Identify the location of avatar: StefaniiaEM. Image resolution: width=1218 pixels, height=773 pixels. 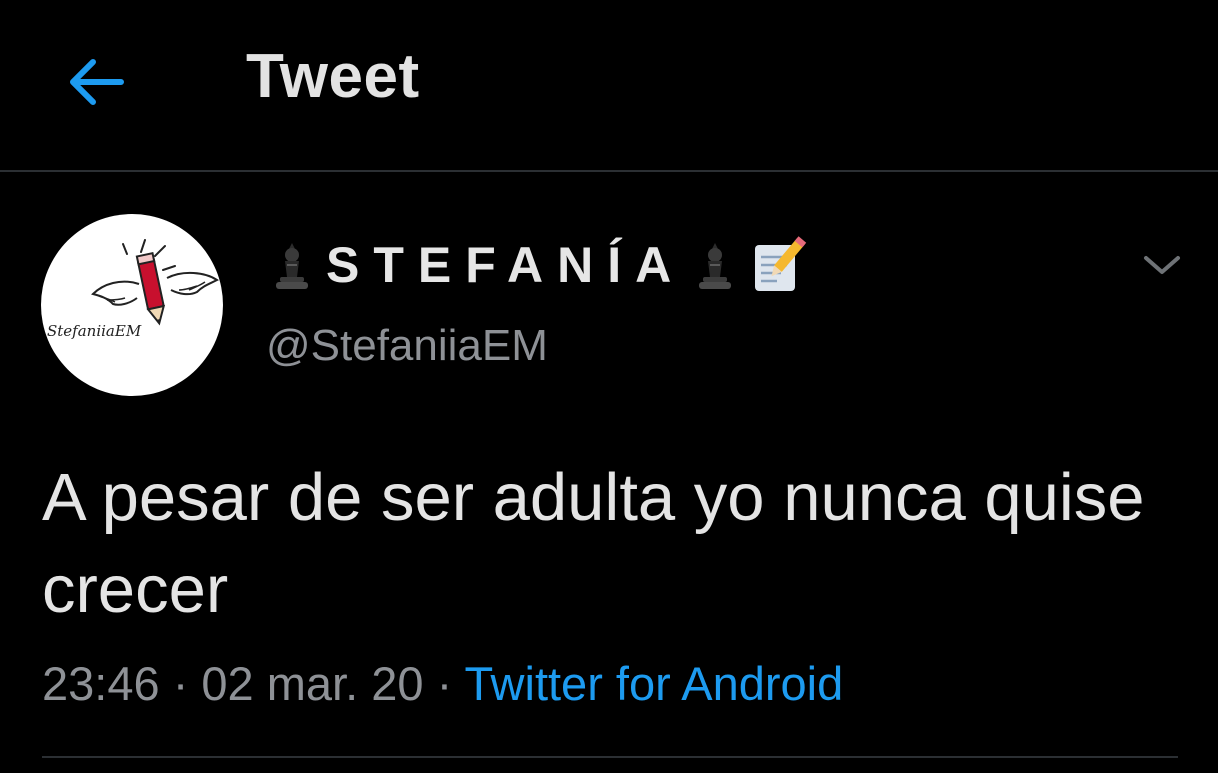
(132, 305).